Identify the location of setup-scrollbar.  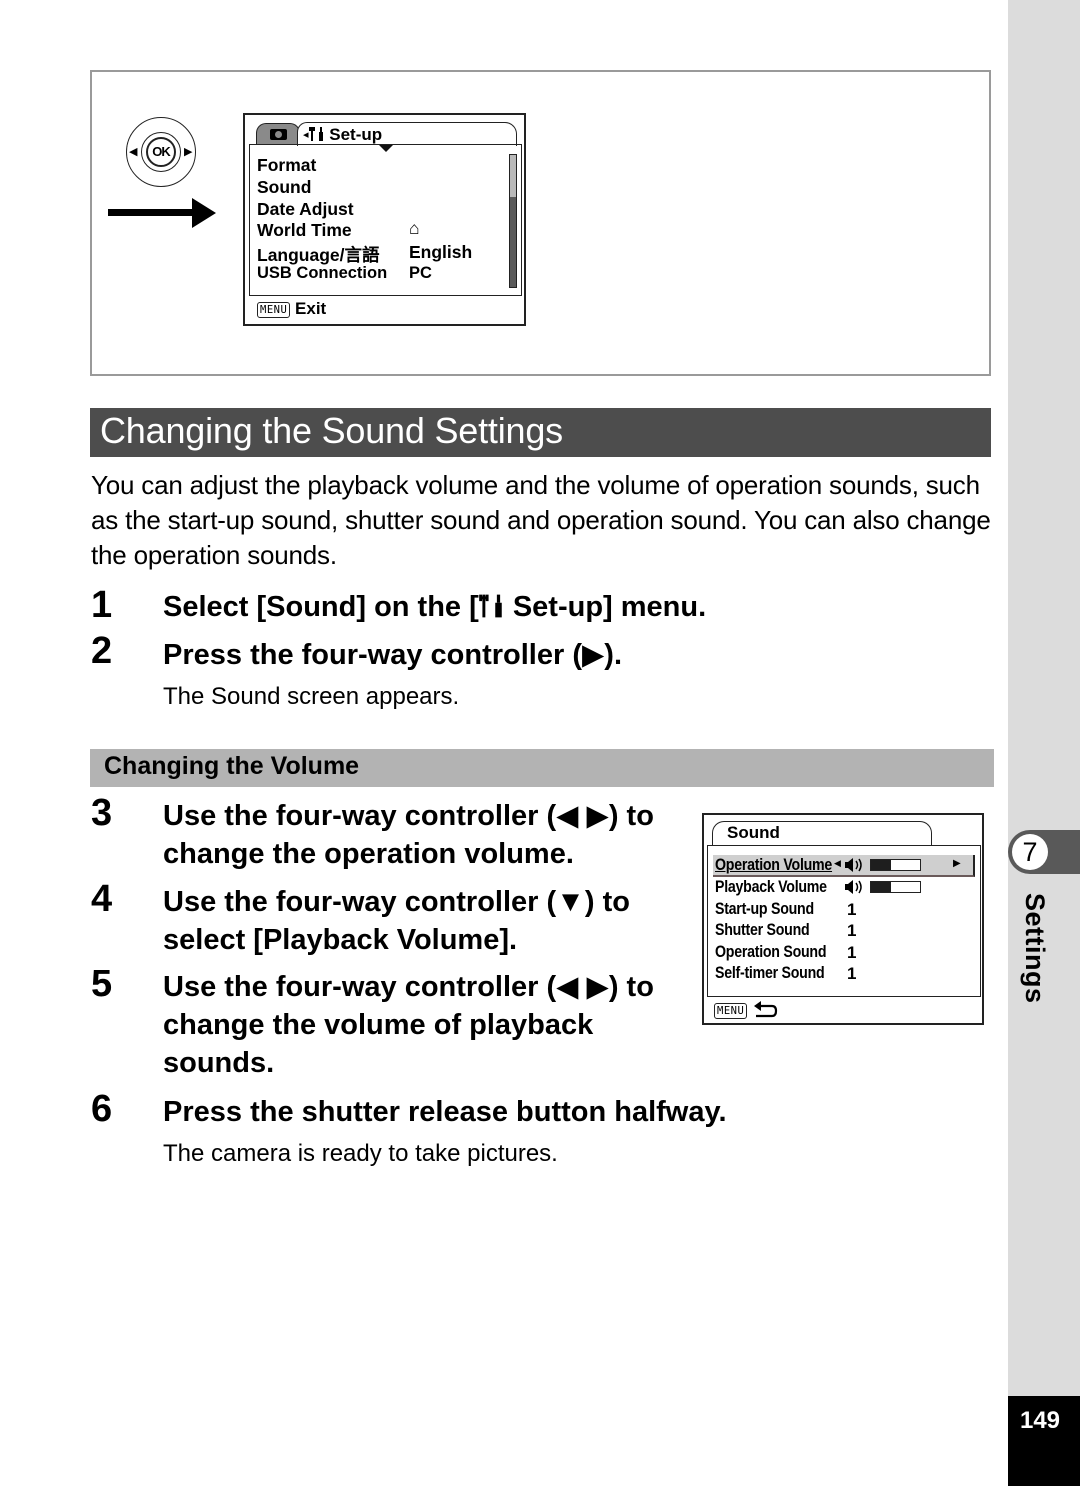
(513, 221).